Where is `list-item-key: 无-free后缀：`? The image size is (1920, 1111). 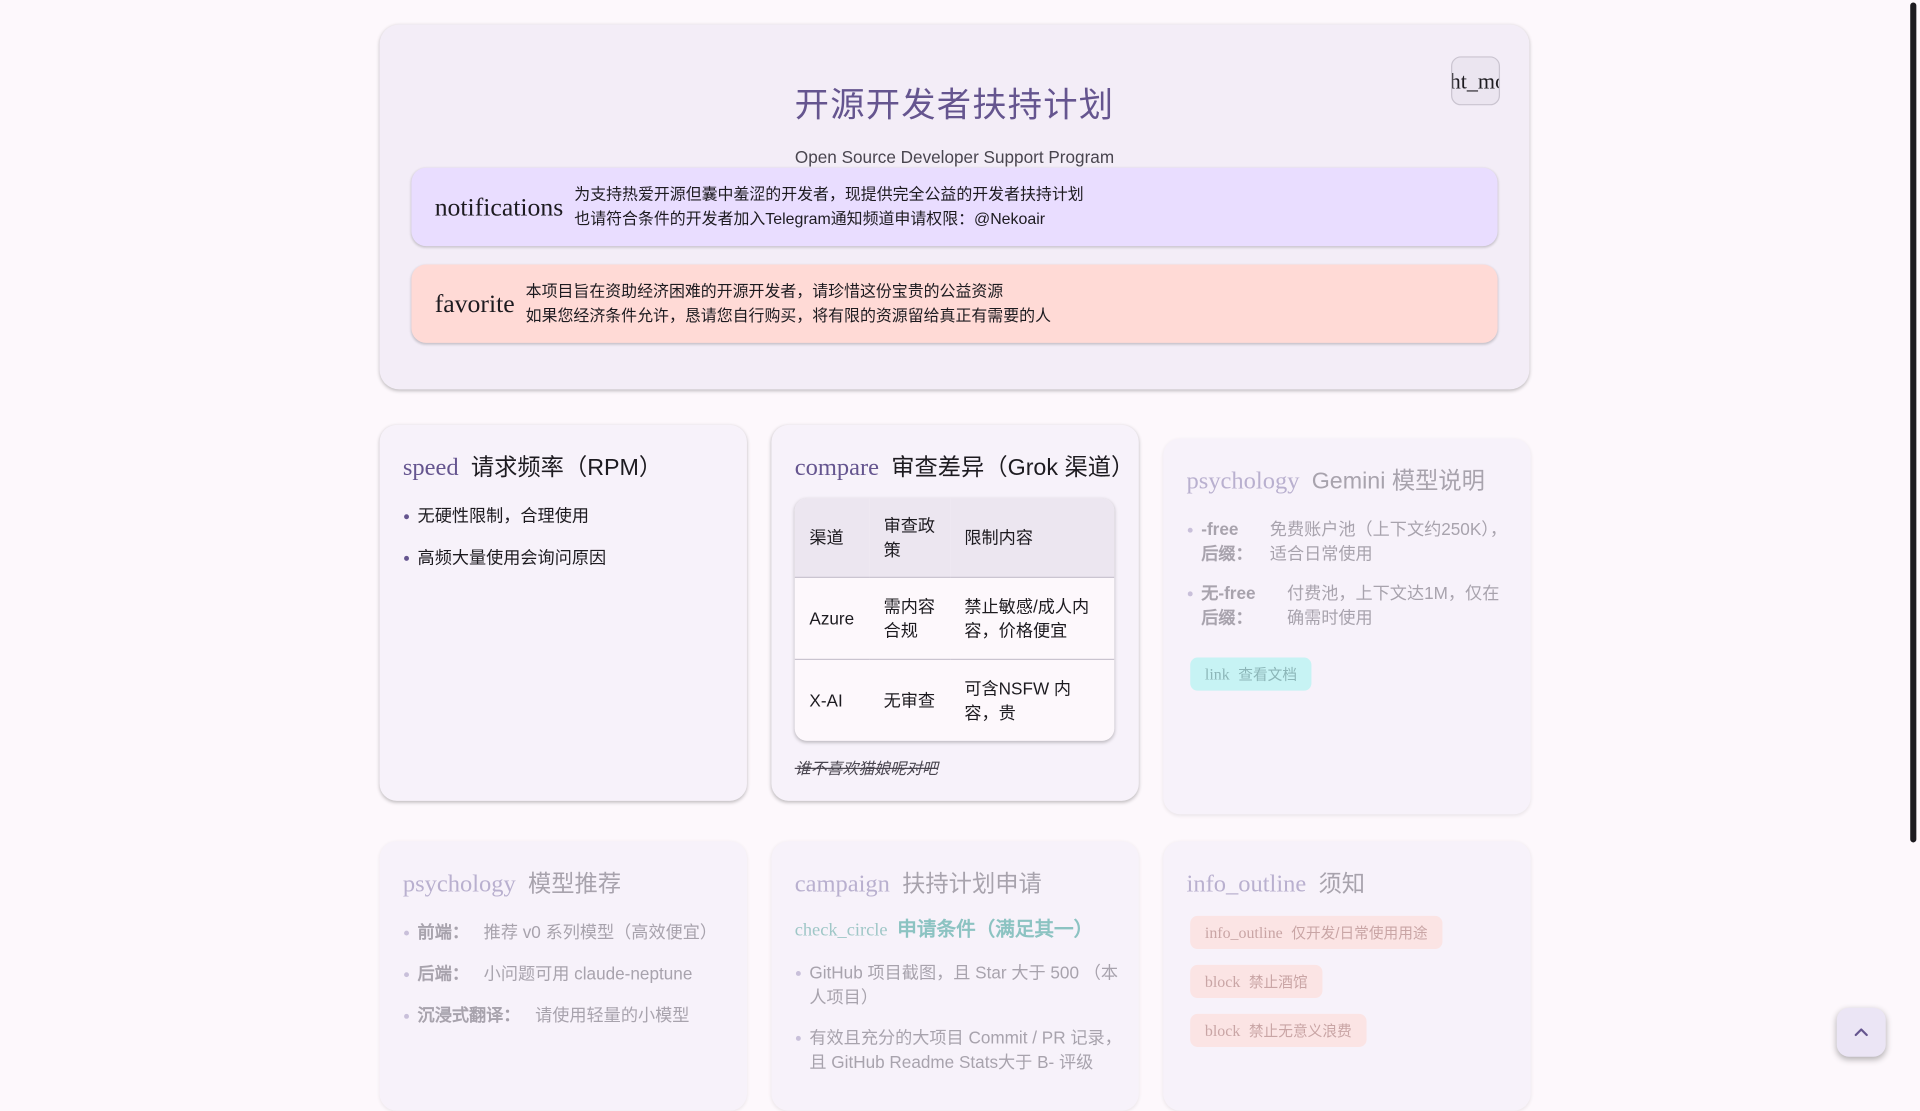
list-item-key: 无-free后缀： is located at coordinates (1228, 604).